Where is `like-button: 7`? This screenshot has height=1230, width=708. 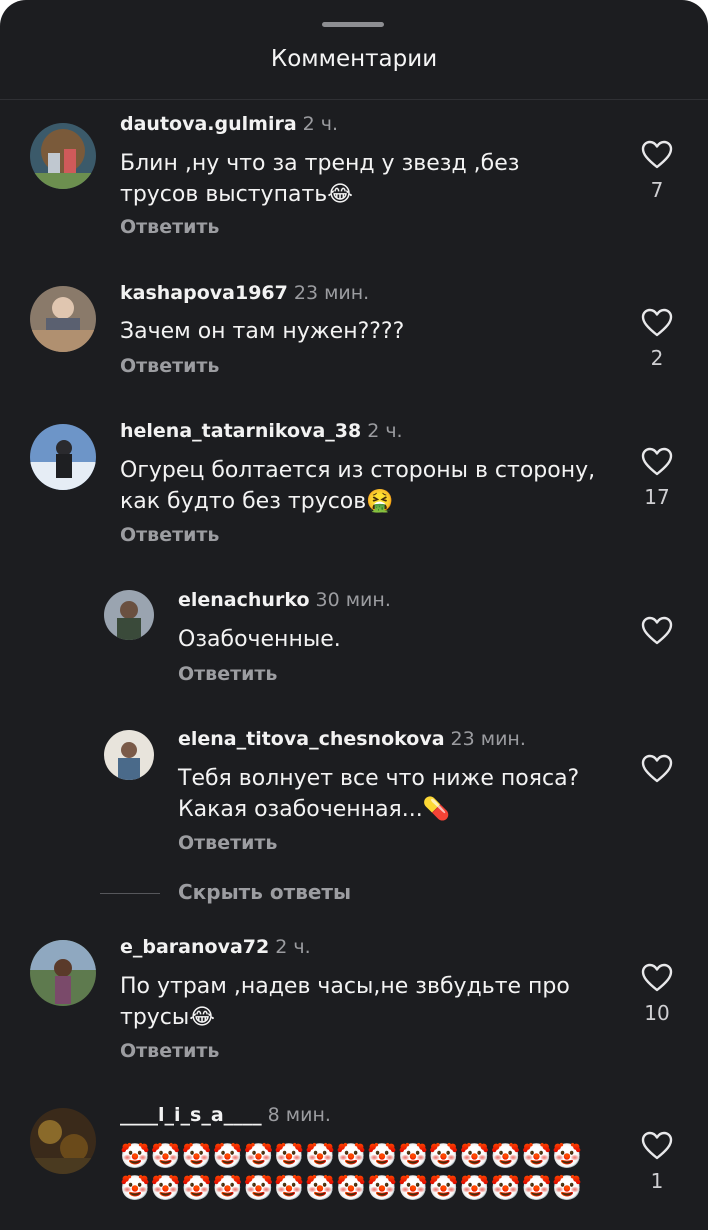
like-button: 7 is located at coordinates (657, 171).